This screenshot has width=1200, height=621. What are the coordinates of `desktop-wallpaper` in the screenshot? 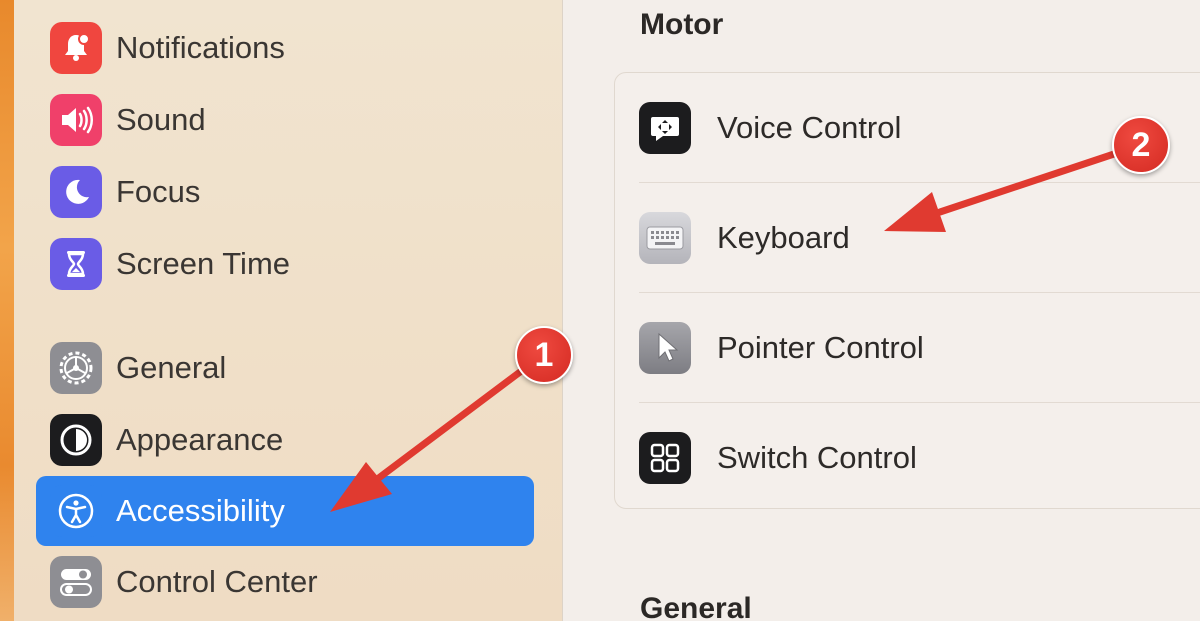 It's located at (7, 310).